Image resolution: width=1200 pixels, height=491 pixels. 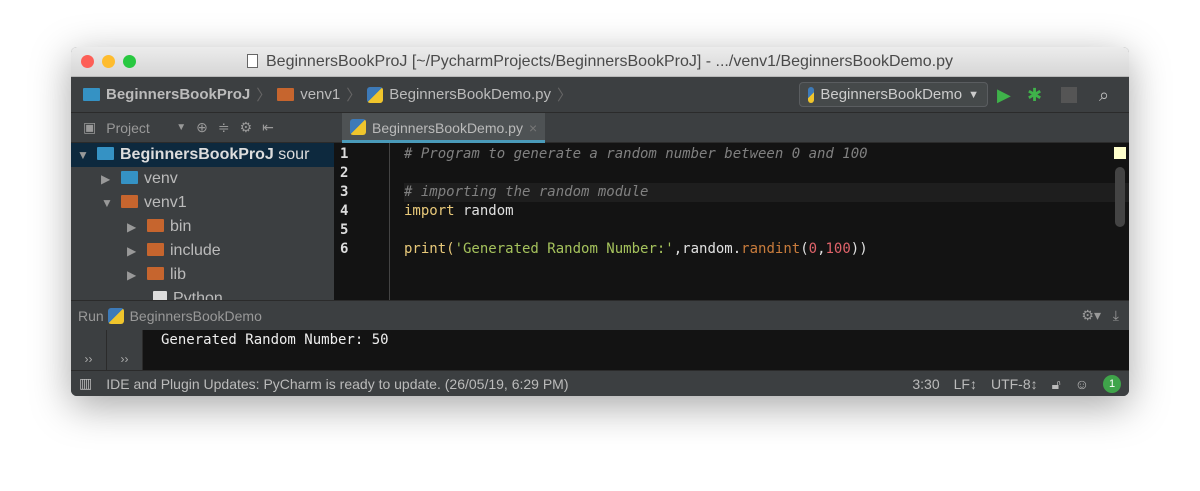 What do you see at coordinates (246, 127) in the screenshot?
I see `gear-icon: ⚙` at bounding box center [246, 127].